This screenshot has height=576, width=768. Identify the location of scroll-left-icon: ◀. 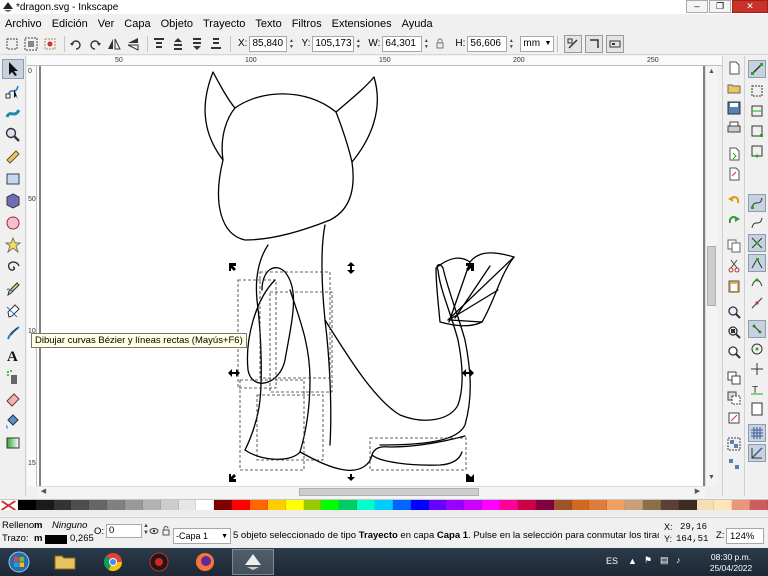
(43, 492).